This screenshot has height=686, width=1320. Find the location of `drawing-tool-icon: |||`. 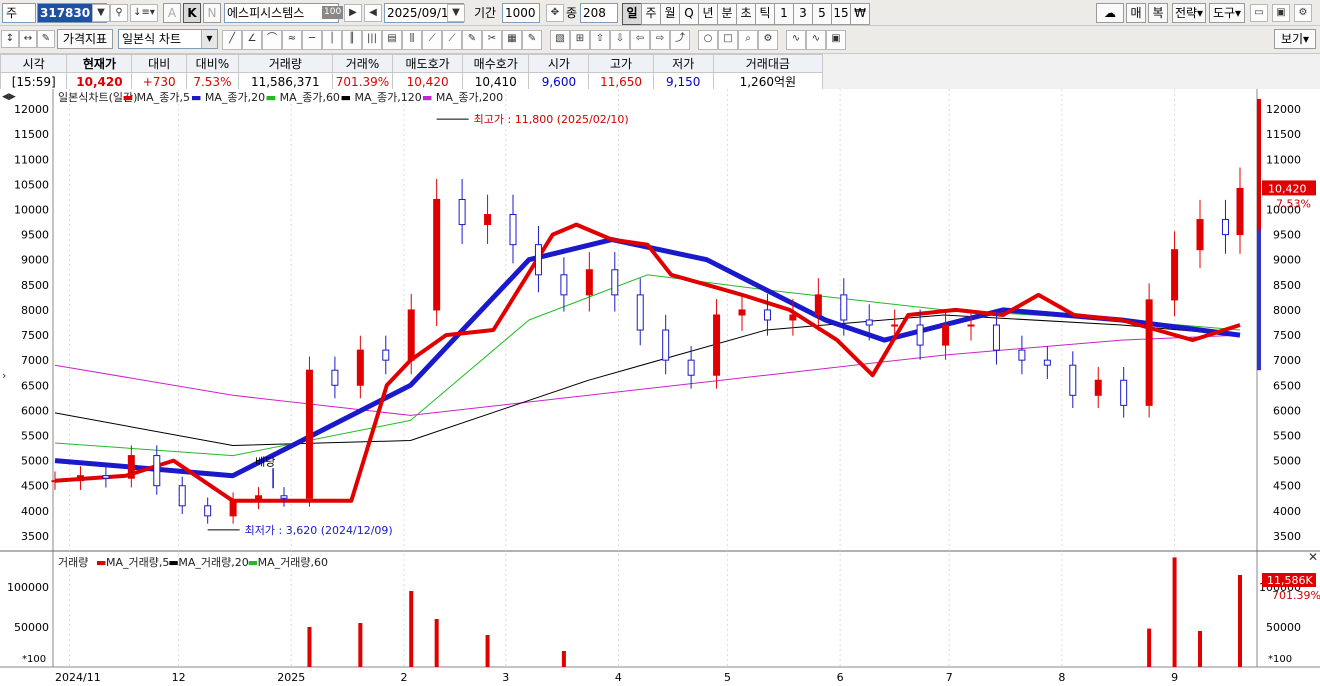

drawing-tool-icon: ||| is located at coordinates (372, 40).